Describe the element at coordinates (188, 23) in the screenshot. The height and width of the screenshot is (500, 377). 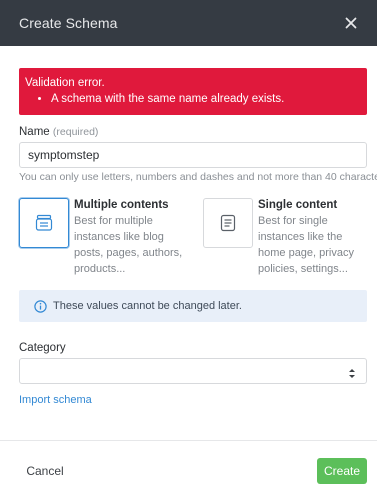
I see `dialog-header: Create Schema` at that location.